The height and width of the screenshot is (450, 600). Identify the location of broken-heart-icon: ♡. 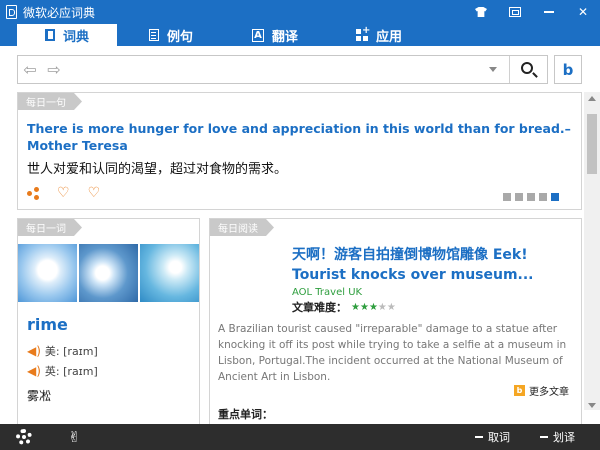
(94, 193).